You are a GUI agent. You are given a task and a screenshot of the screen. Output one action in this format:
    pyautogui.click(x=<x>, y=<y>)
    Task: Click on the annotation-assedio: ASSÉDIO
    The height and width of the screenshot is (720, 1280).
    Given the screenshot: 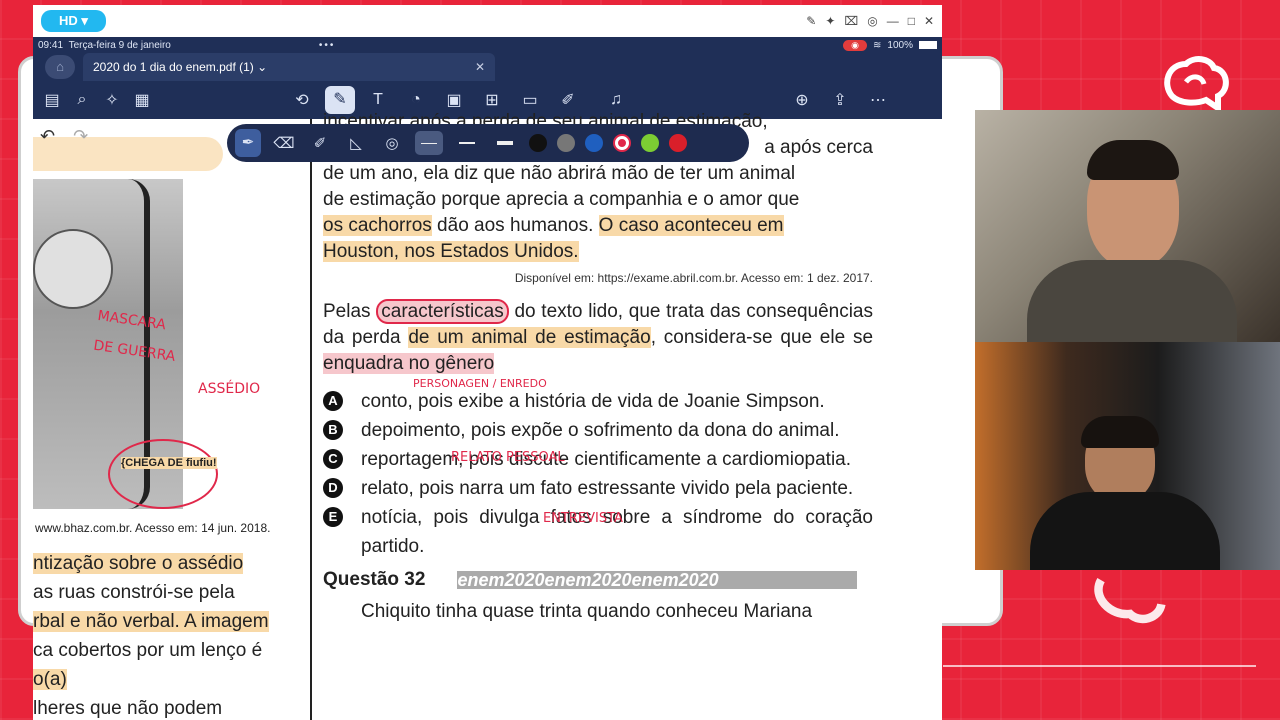 What is the action you would take?
    pyautogui.click(x=229, y=389)
    